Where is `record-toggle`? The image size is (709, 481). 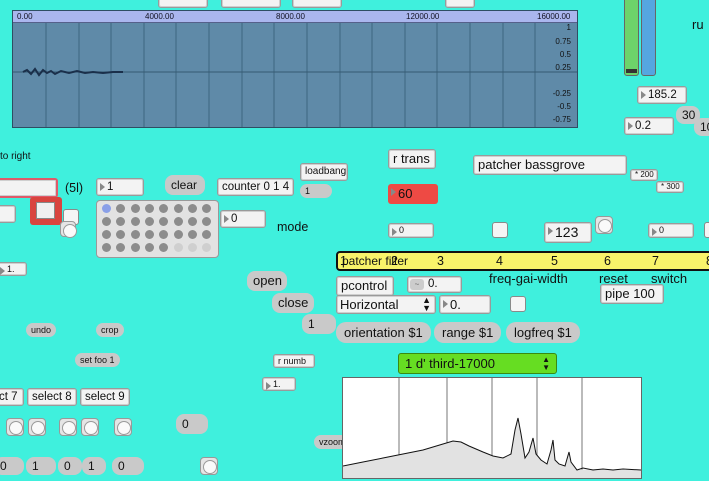 record-toggle is located at coordinates (46, 211).